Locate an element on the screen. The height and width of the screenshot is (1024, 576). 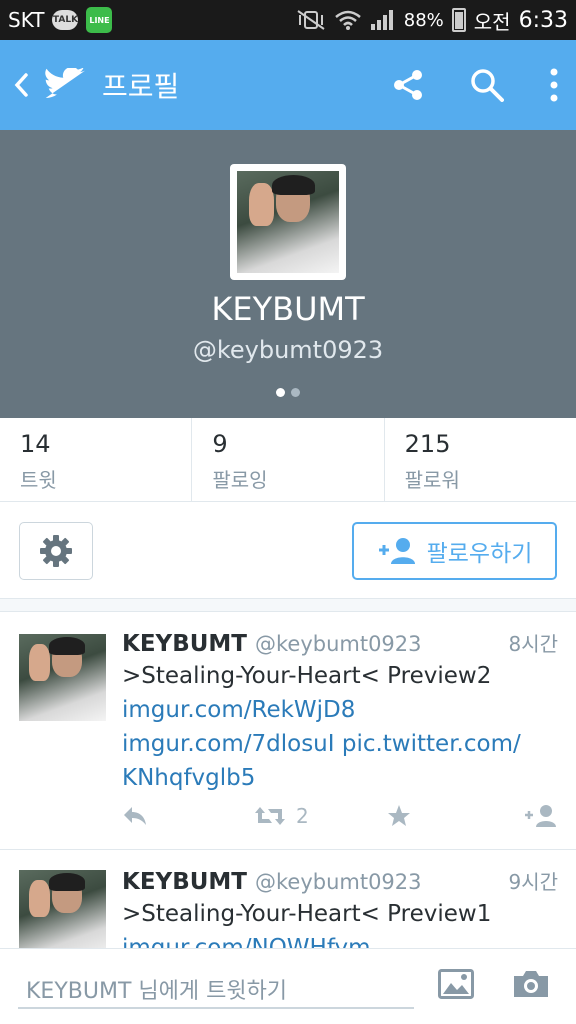
stat-following: 9 팔로잉 is located at coordinates (288, 459).